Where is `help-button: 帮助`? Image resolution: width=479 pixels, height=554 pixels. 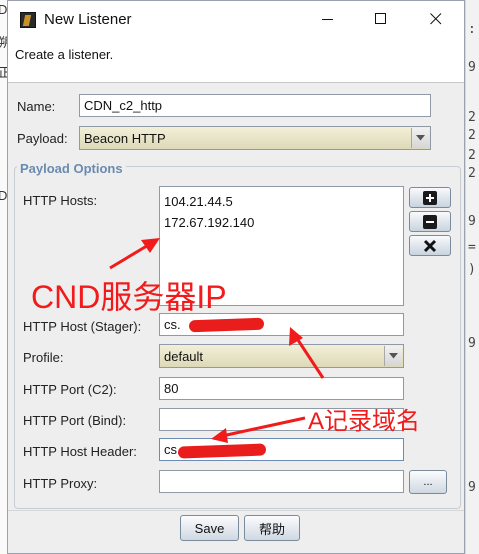
help-button: 帮助 is located at coordinates (272, 528).